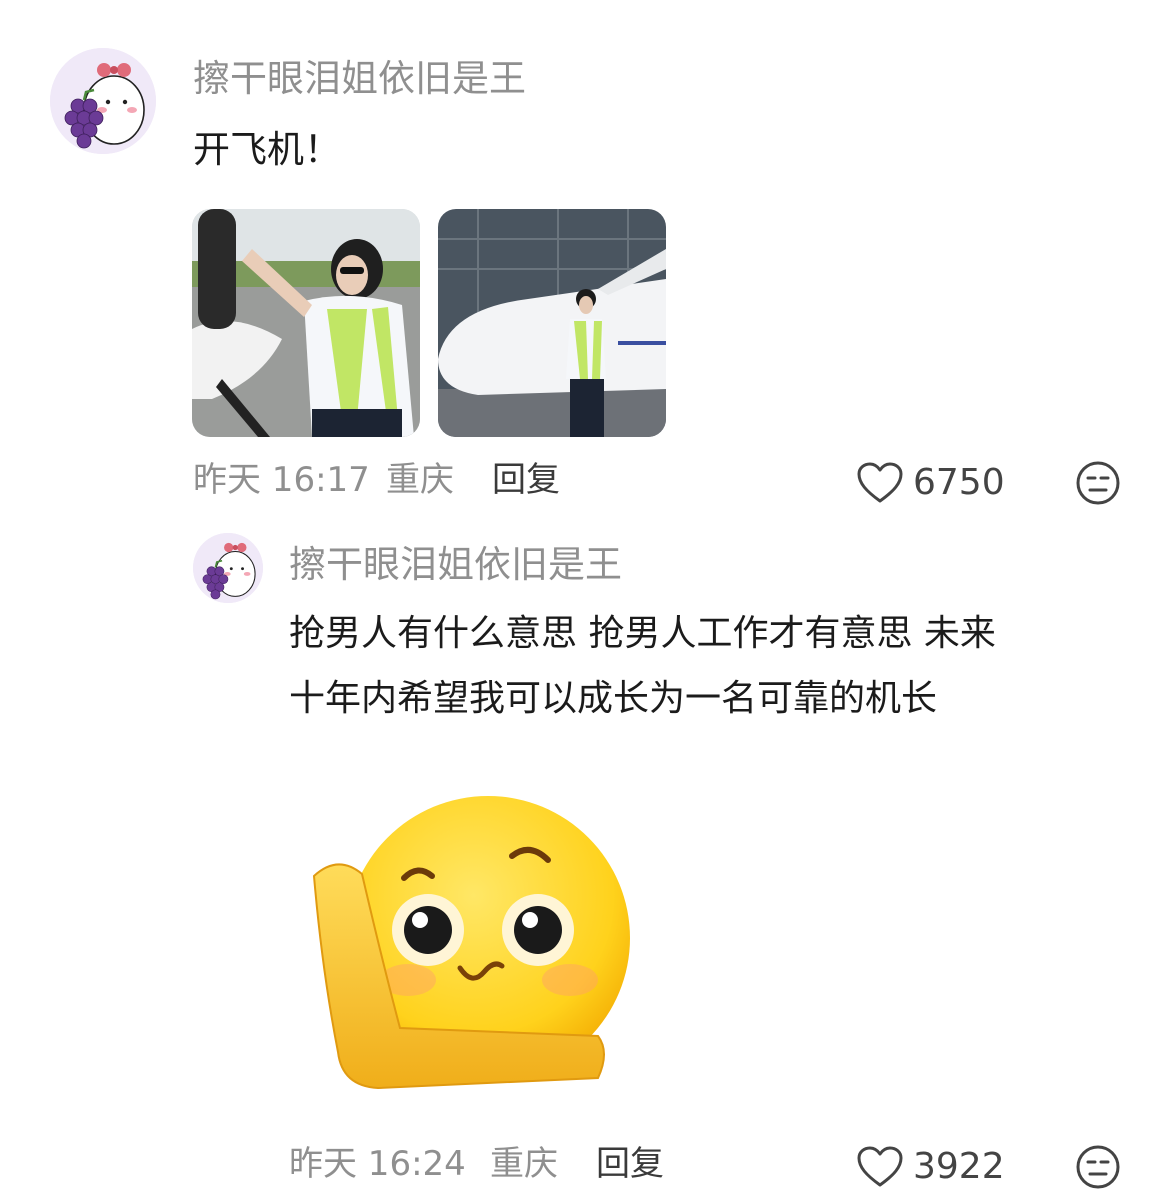 This screenshot has height=1197, width=1169. I want to click on like-button: 6750, so click(930, 483).